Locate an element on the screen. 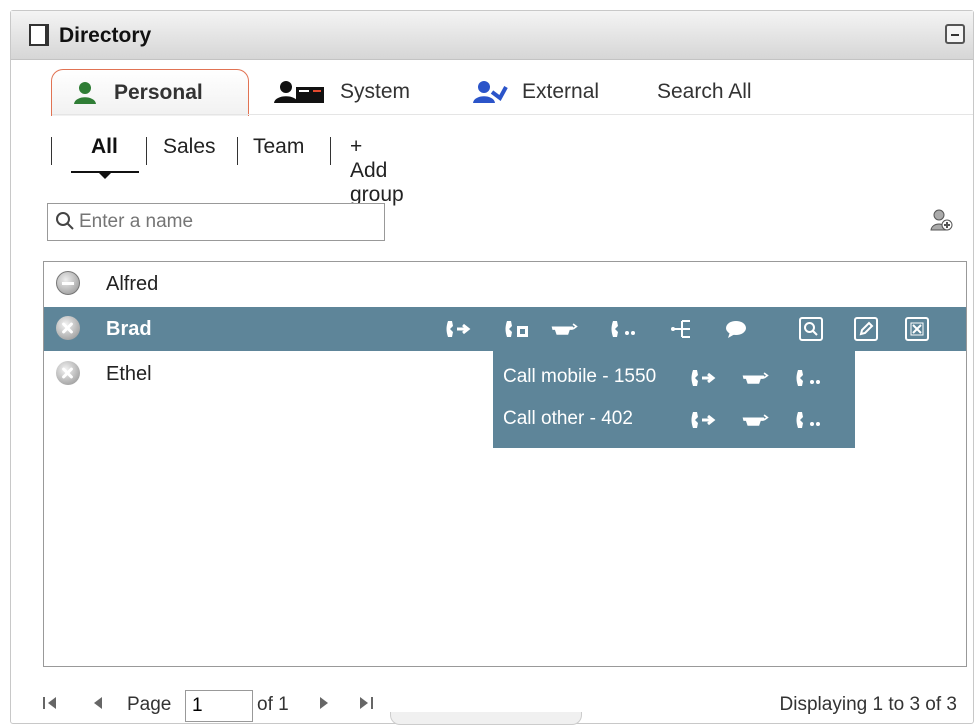  chat-icon is located at coordinates (736, 329).